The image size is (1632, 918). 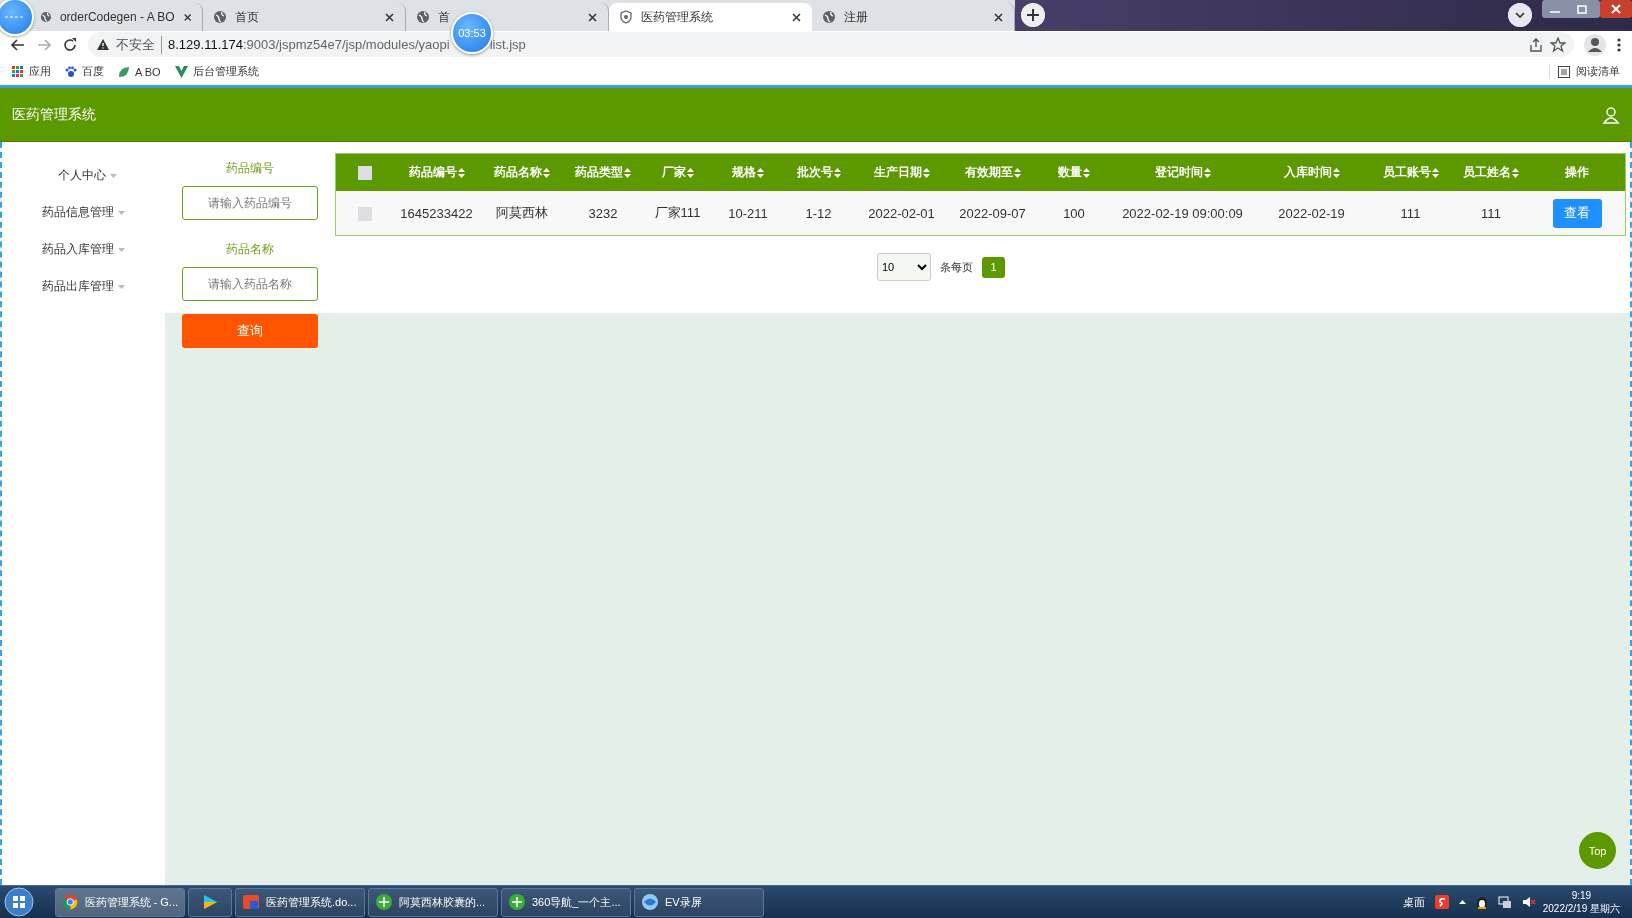 I want to click on back-icon, so click(x=18, y=44).